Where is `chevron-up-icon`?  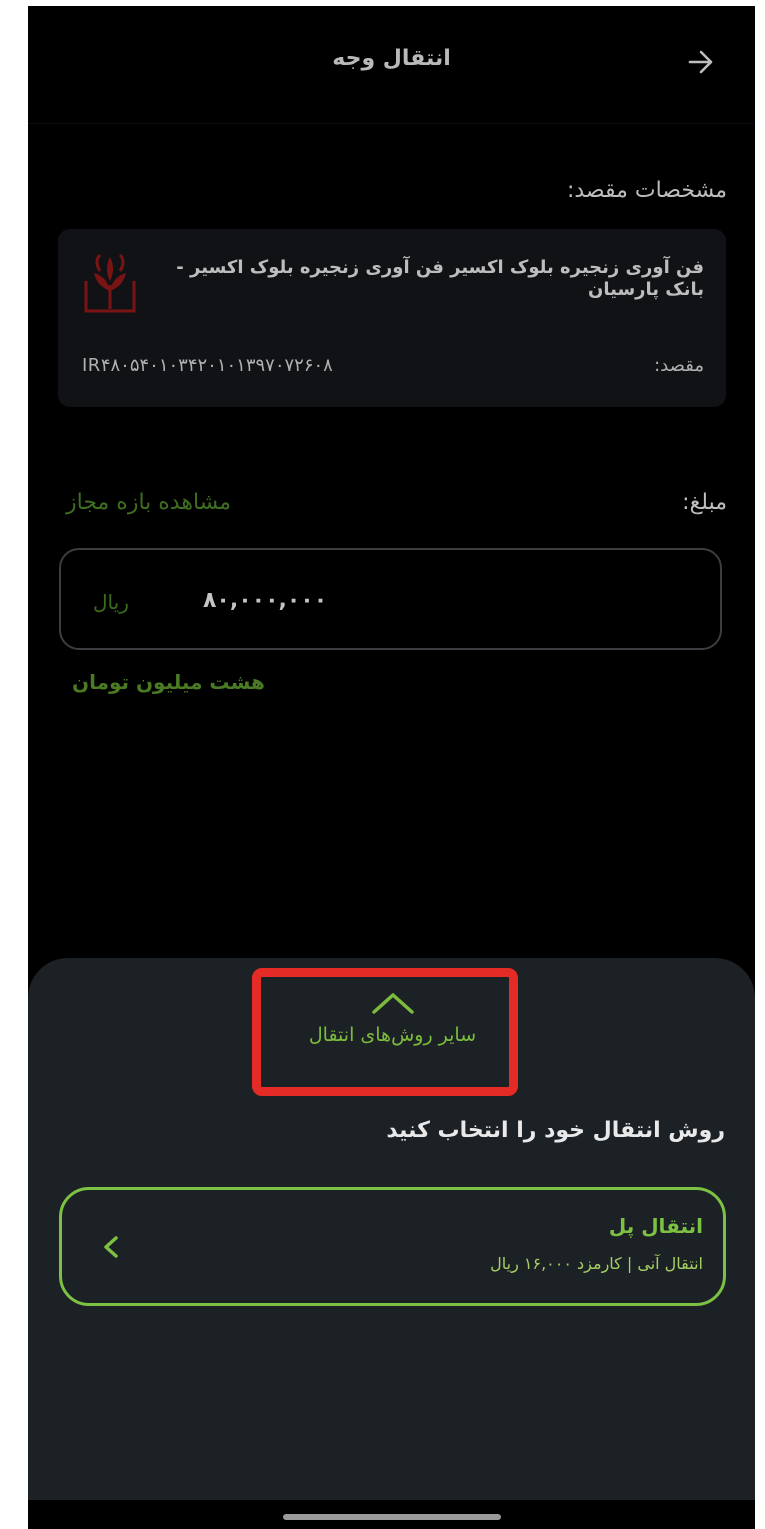
chevron-up-icon is located at coordinates (392, 1003).